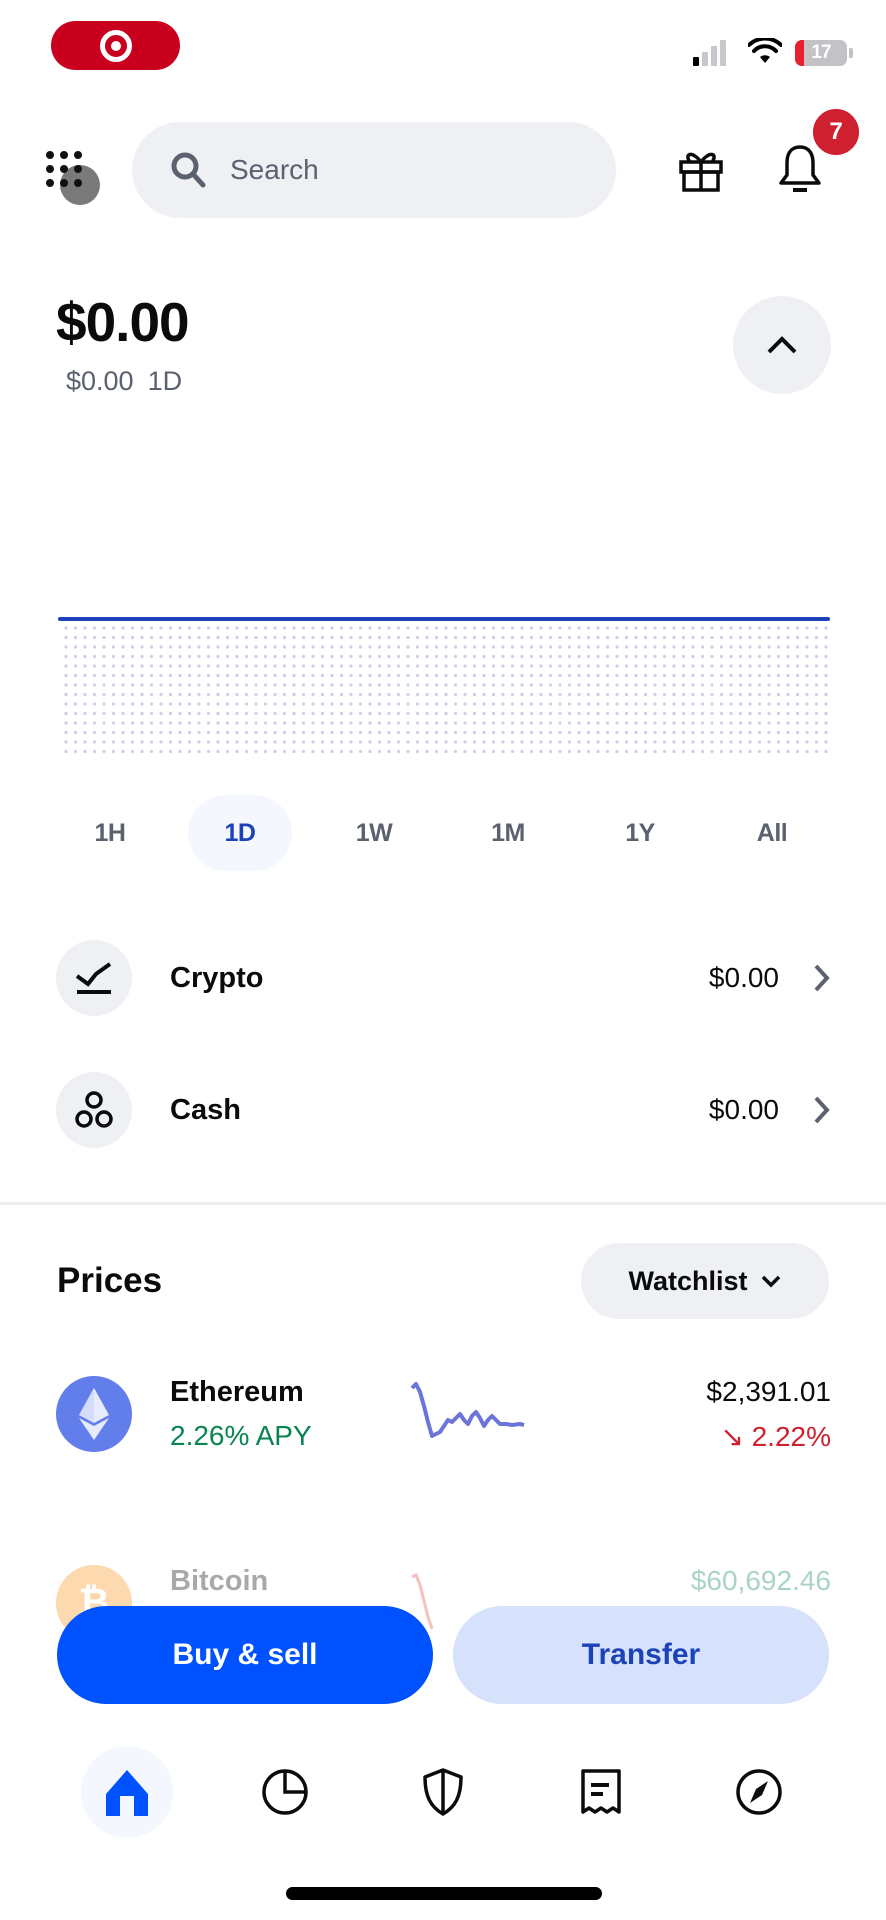  I want to click on search-input: Search, so click(374, 170).